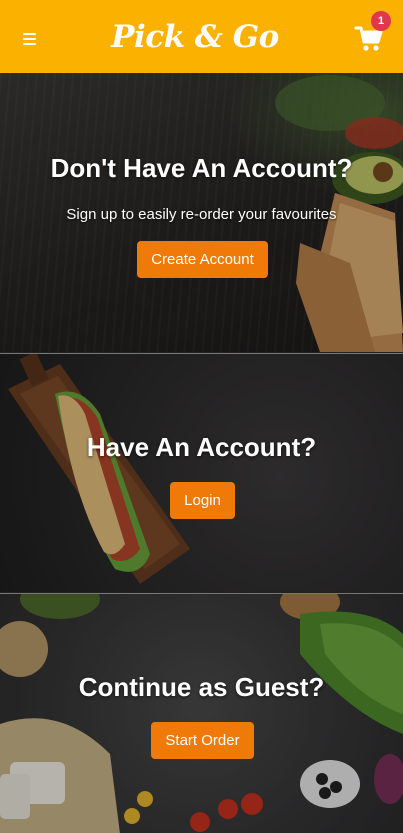  Describe the element at coordinates (202, 259) in the screenshot. I see `create-account-button: Create Account` at that location.